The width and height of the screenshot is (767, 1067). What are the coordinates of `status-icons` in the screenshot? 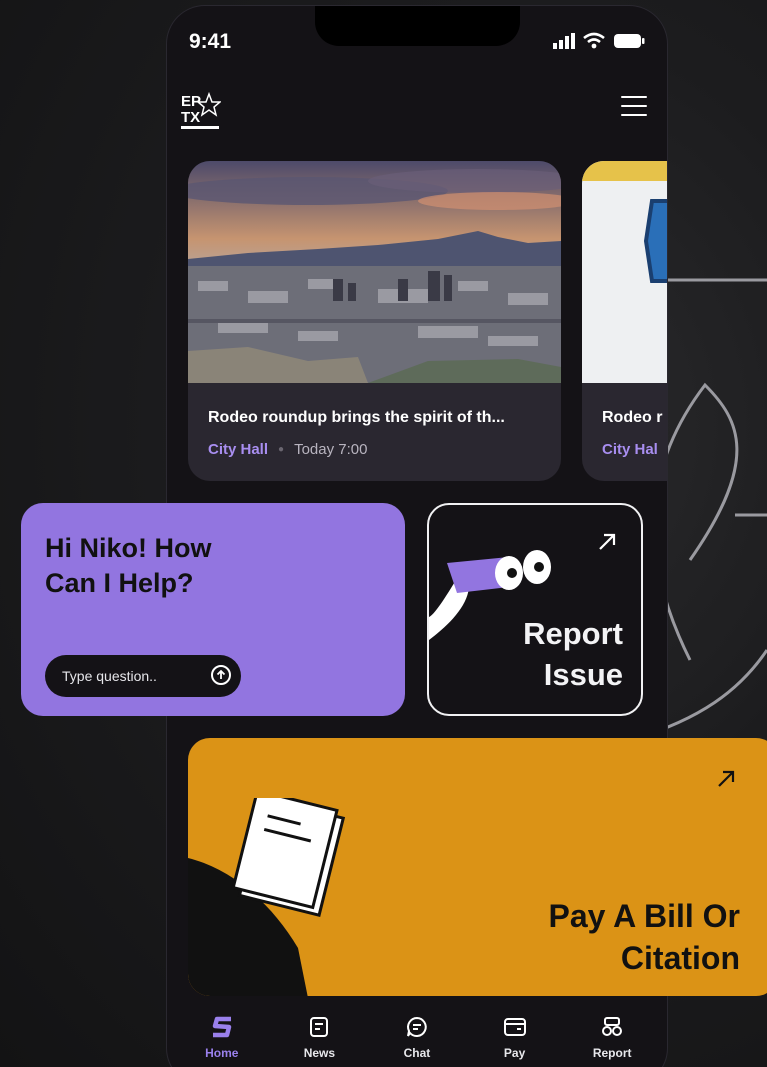 It's located at (599, 40).